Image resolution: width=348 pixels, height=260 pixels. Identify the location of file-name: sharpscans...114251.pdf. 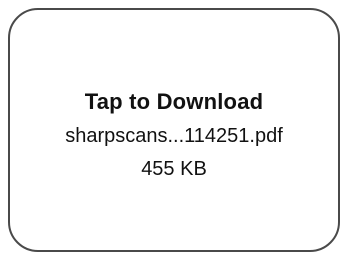
(174, 136).